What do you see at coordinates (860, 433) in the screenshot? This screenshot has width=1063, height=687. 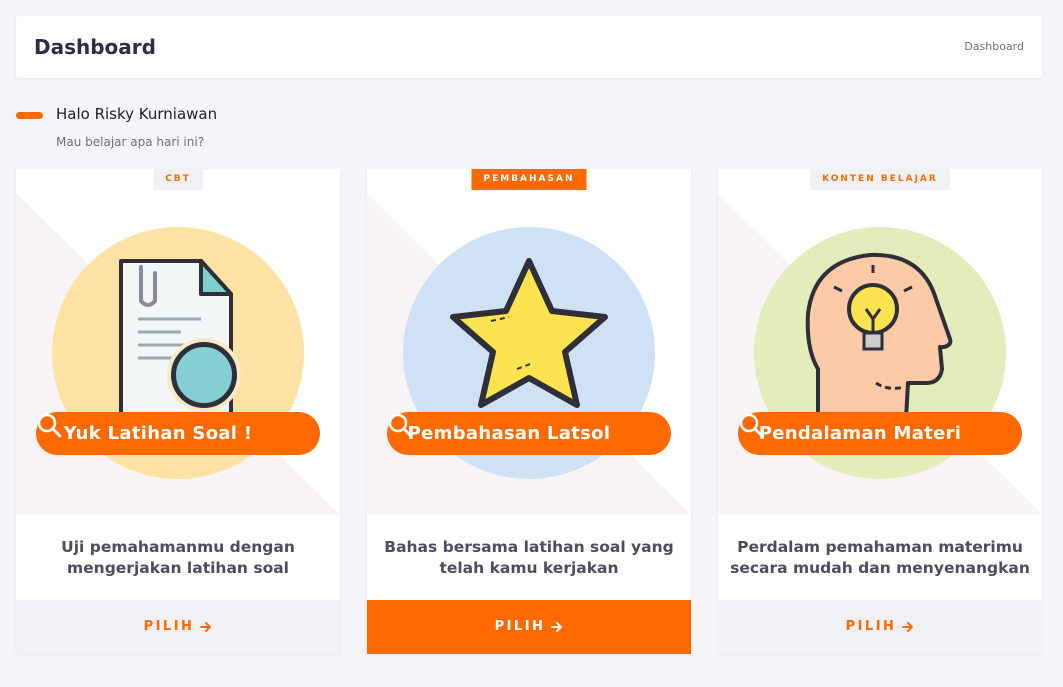 I see `card-banner-text: Pendalaman Materi` at bounding box center [860, 433].